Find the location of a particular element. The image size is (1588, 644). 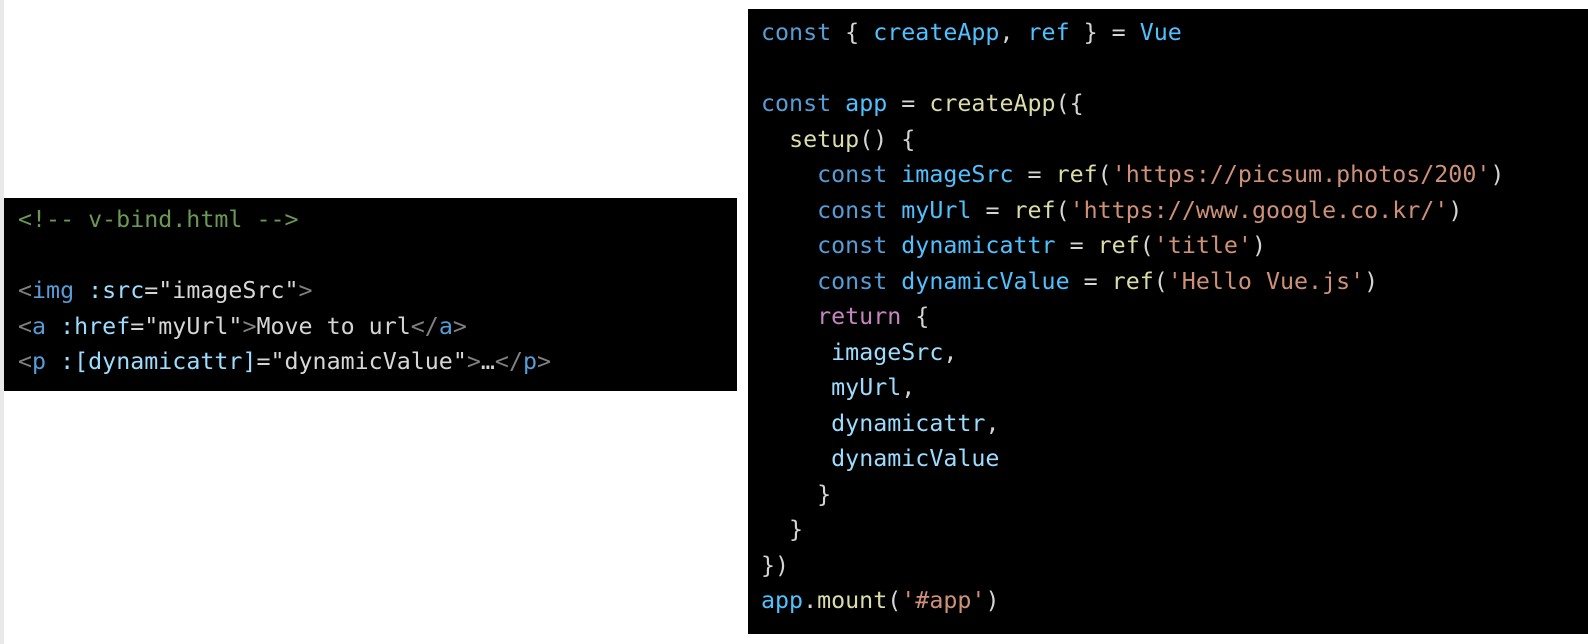

a-tag-name: a is located at coordinates (39, 326).